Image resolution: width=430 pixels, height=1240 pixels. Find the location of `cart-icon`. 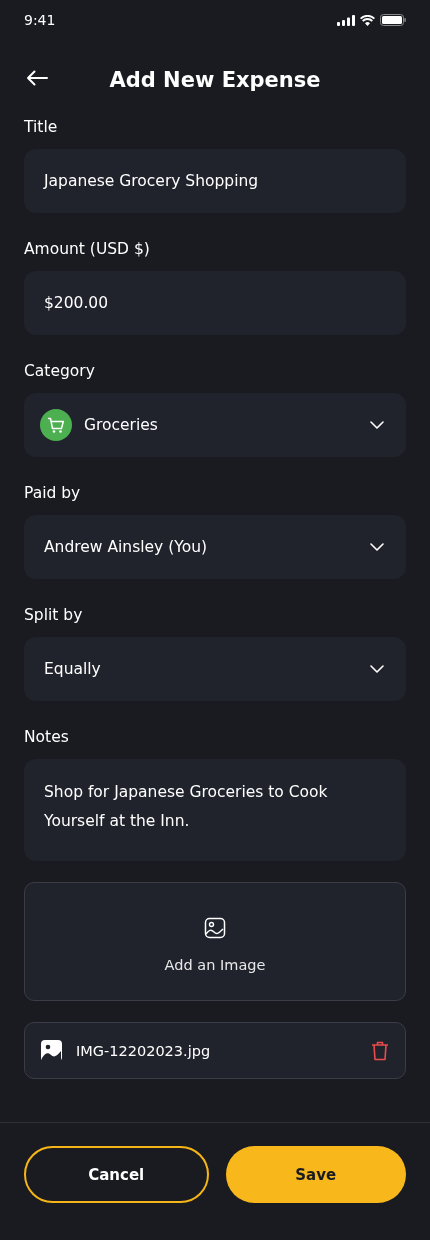

cart-icon is located at coordinates (56, 425).